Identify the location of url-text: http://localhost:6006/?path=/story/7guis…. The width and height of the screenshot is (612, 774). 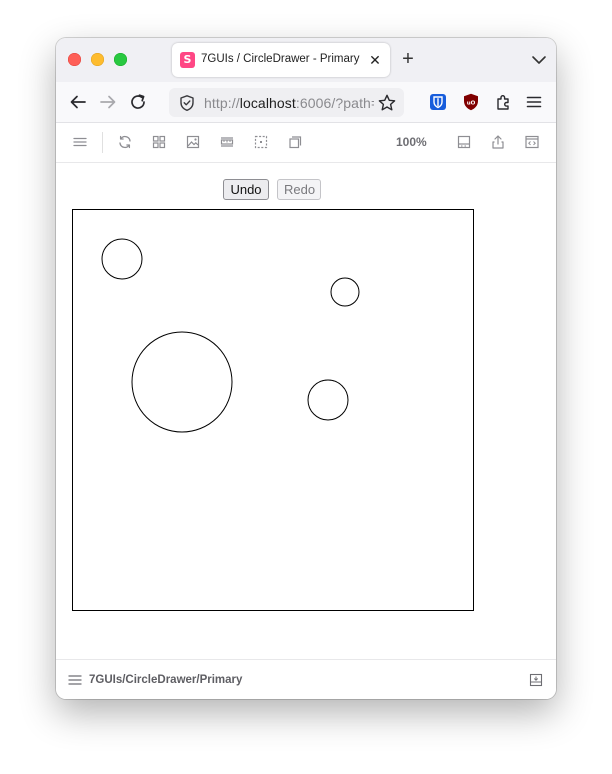
(289, 103).